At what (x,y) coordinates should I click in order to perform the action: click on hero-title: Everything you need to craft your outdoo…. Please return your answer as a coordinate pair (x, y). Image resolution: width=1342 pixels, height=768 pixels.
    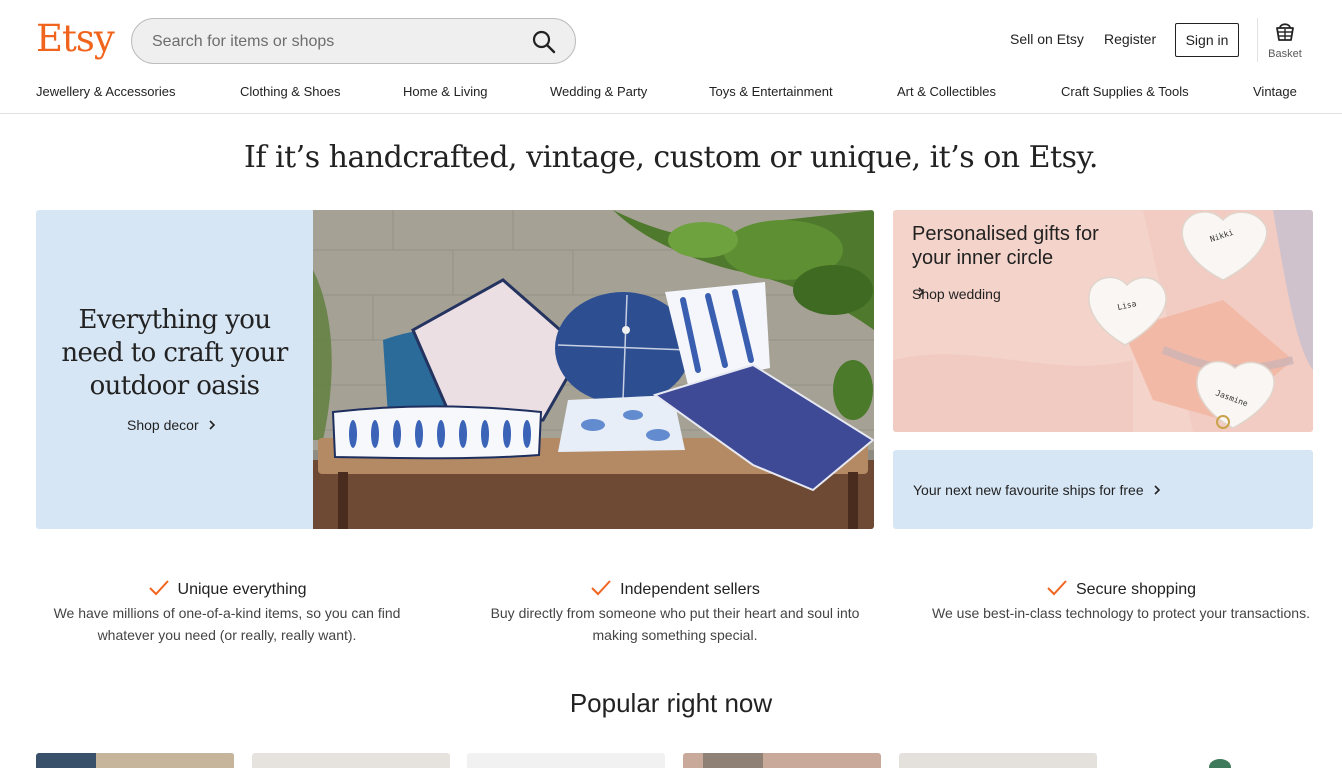
    Looking at the image, I should click on (174, 353).